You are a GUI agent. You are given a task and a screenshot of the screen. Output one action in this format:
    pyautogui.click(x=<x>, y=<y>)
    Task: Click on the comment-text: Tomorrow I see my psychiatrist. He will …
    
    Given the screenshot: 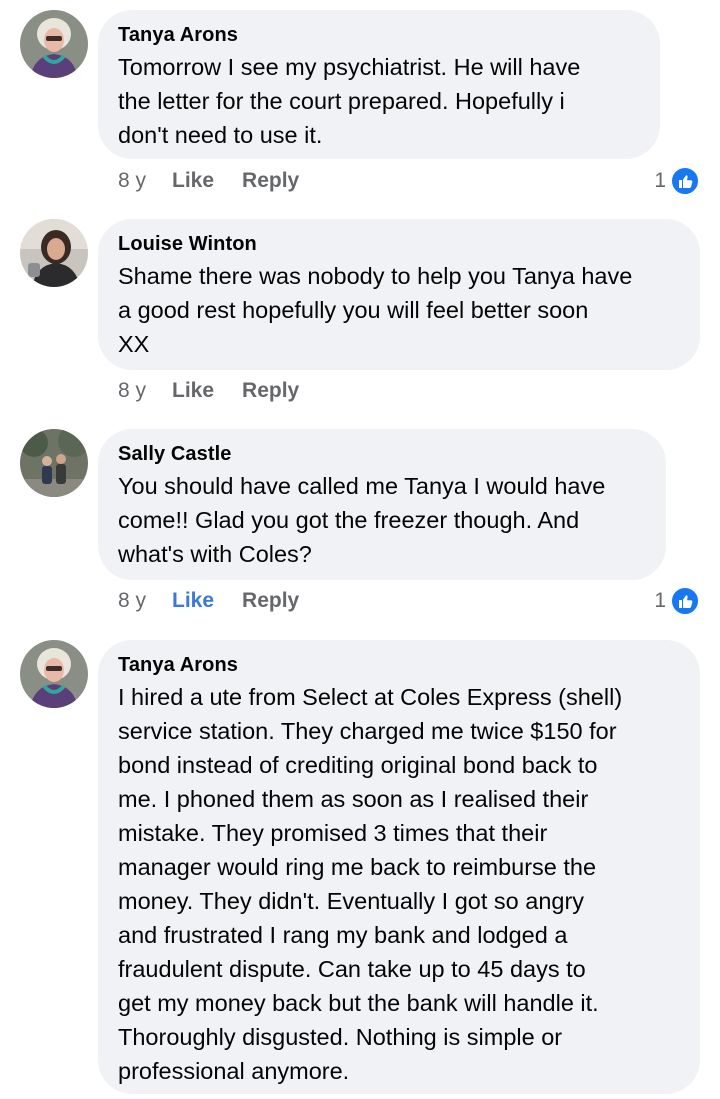 What is the action you would take?
    pyautogui.click(x=349, y=101)
    